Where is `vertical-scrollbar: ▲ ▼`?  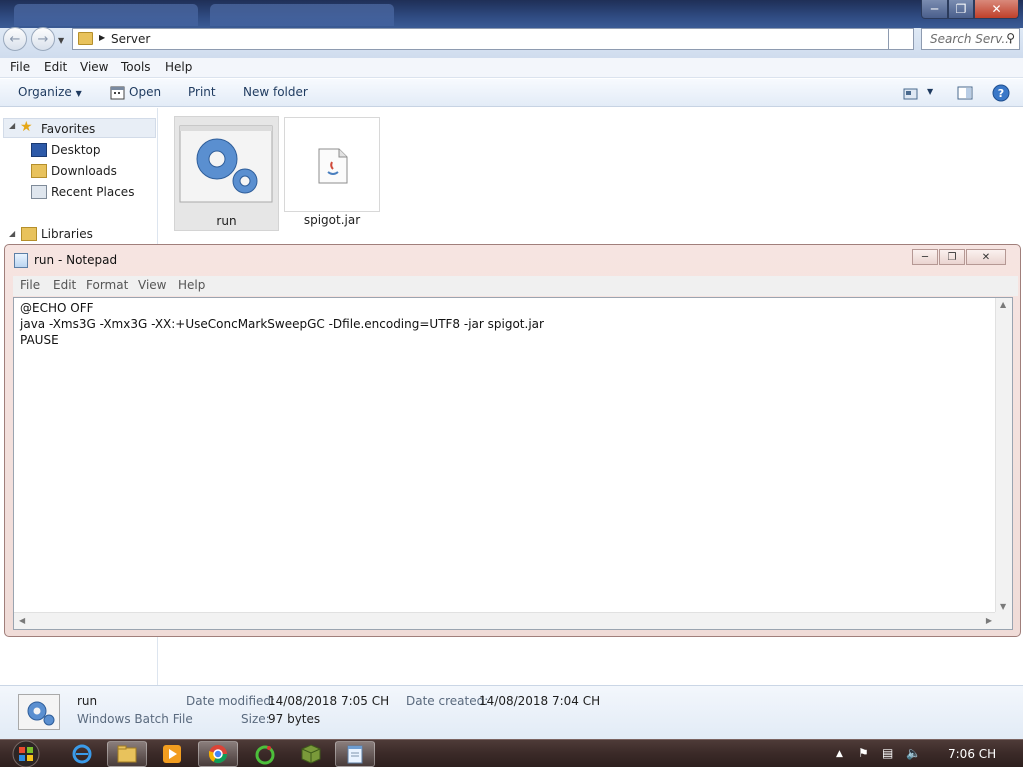 vertical-scrollbar: ▲ ▼ is located at coordinates (1003, 455).